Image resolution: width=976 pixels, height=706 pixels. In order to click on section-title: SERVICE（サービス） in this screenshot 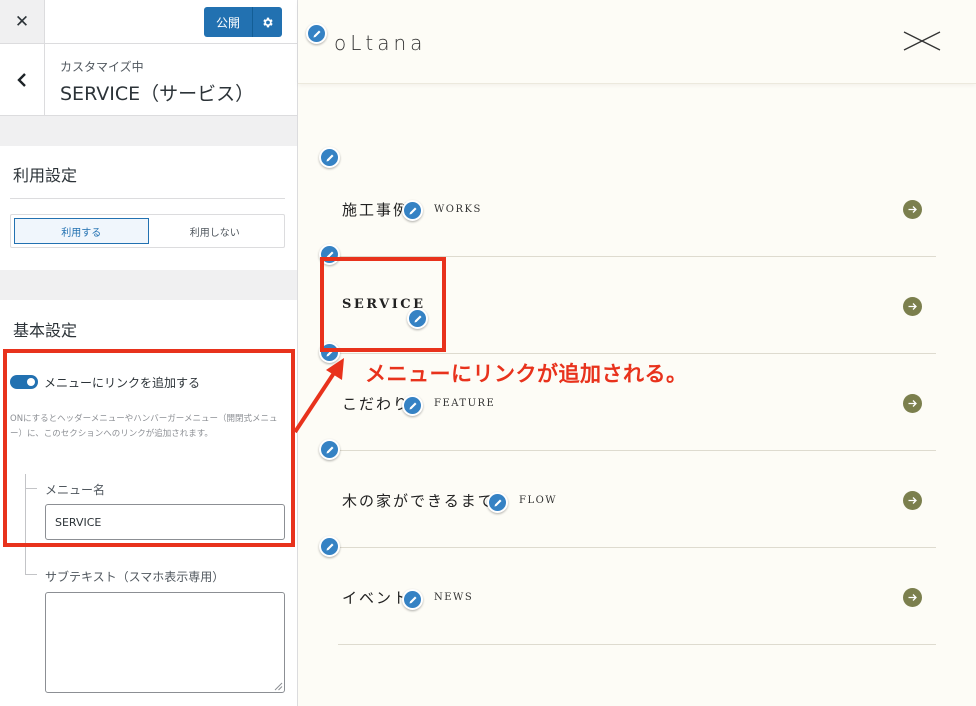, I will do `click(157, 94)`.